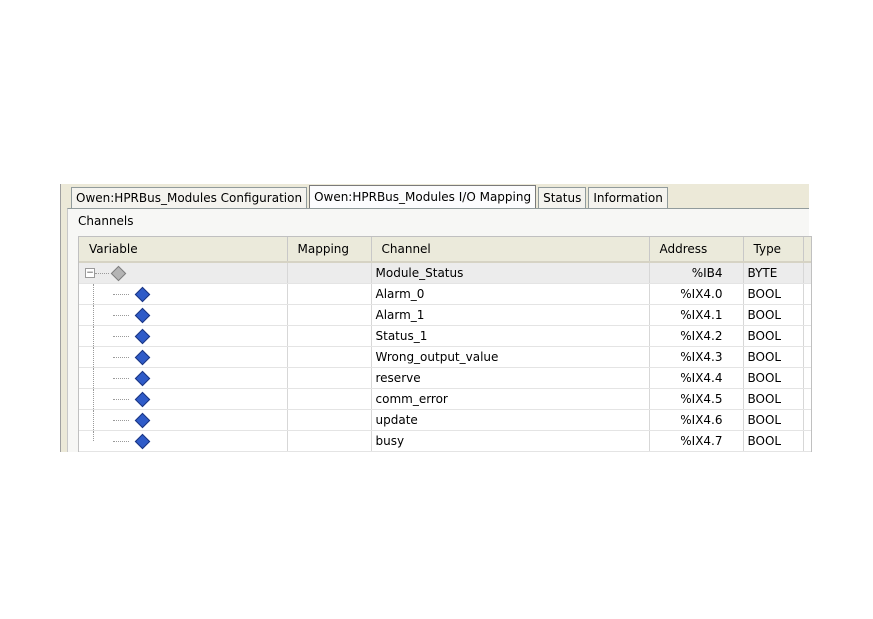  I want to click on table-row-root: − Module_Status %IB4 BYTE, so click(445, 273).